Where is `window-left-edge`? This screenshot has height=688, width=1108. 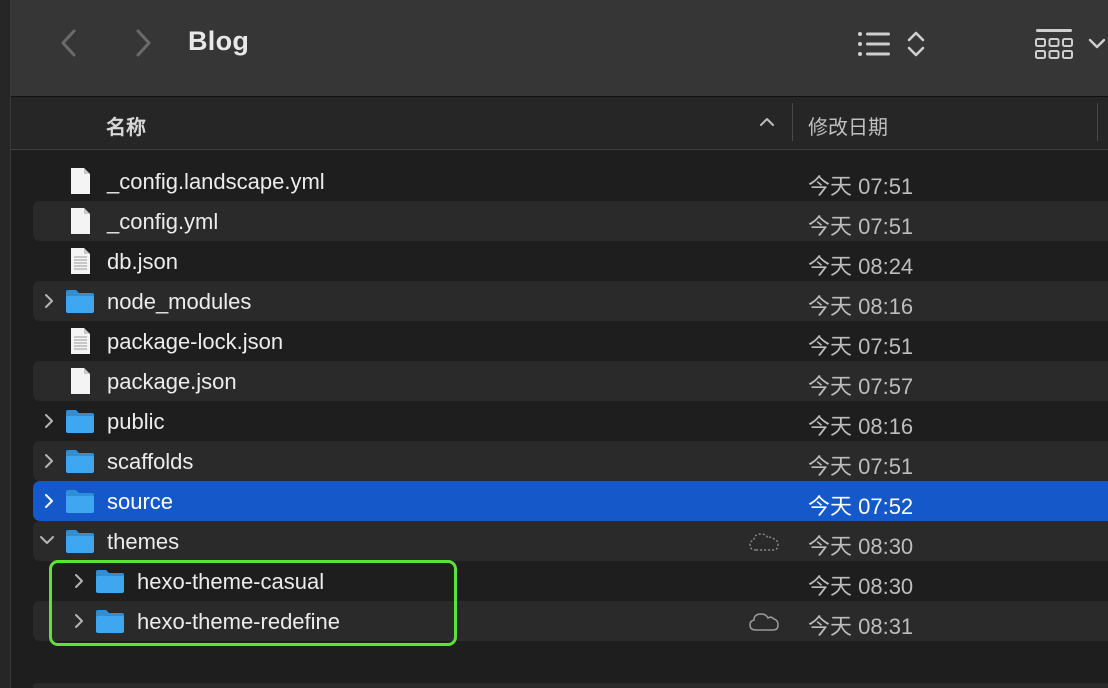 window-left-edge is located at coordinates (5, 344).